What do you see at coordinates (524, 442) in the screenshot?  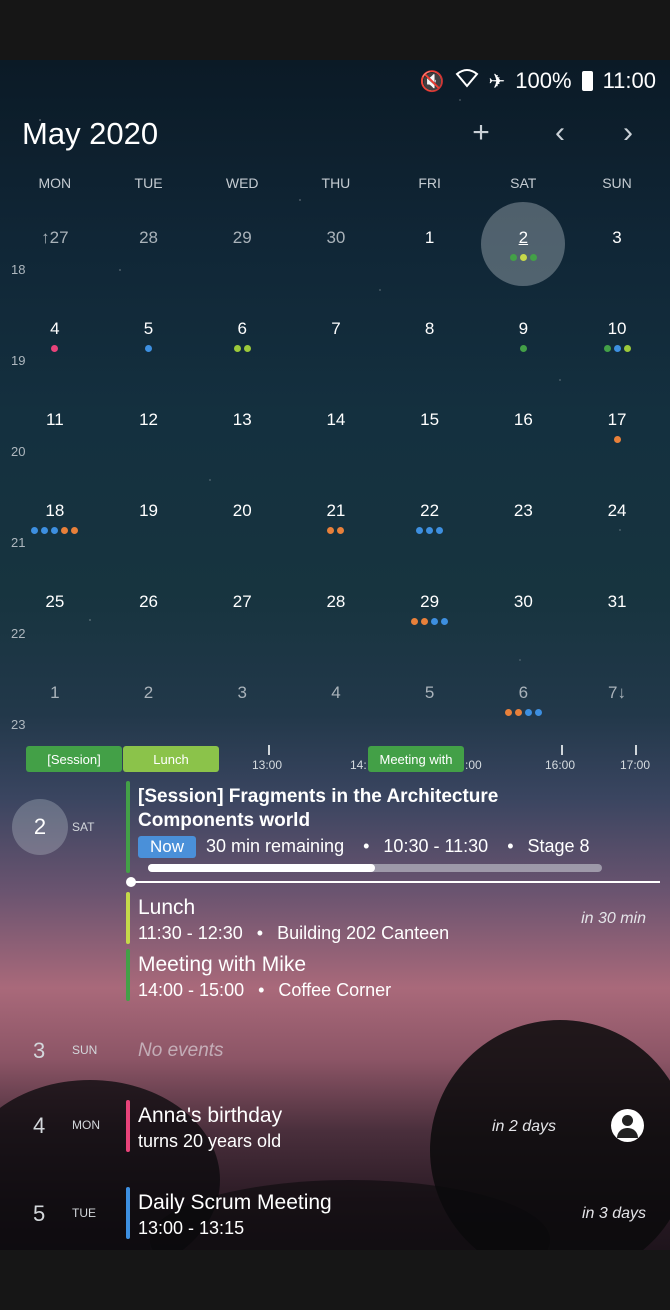 I see `calendar-day-cell: 16` at bounding box center [524, 442].